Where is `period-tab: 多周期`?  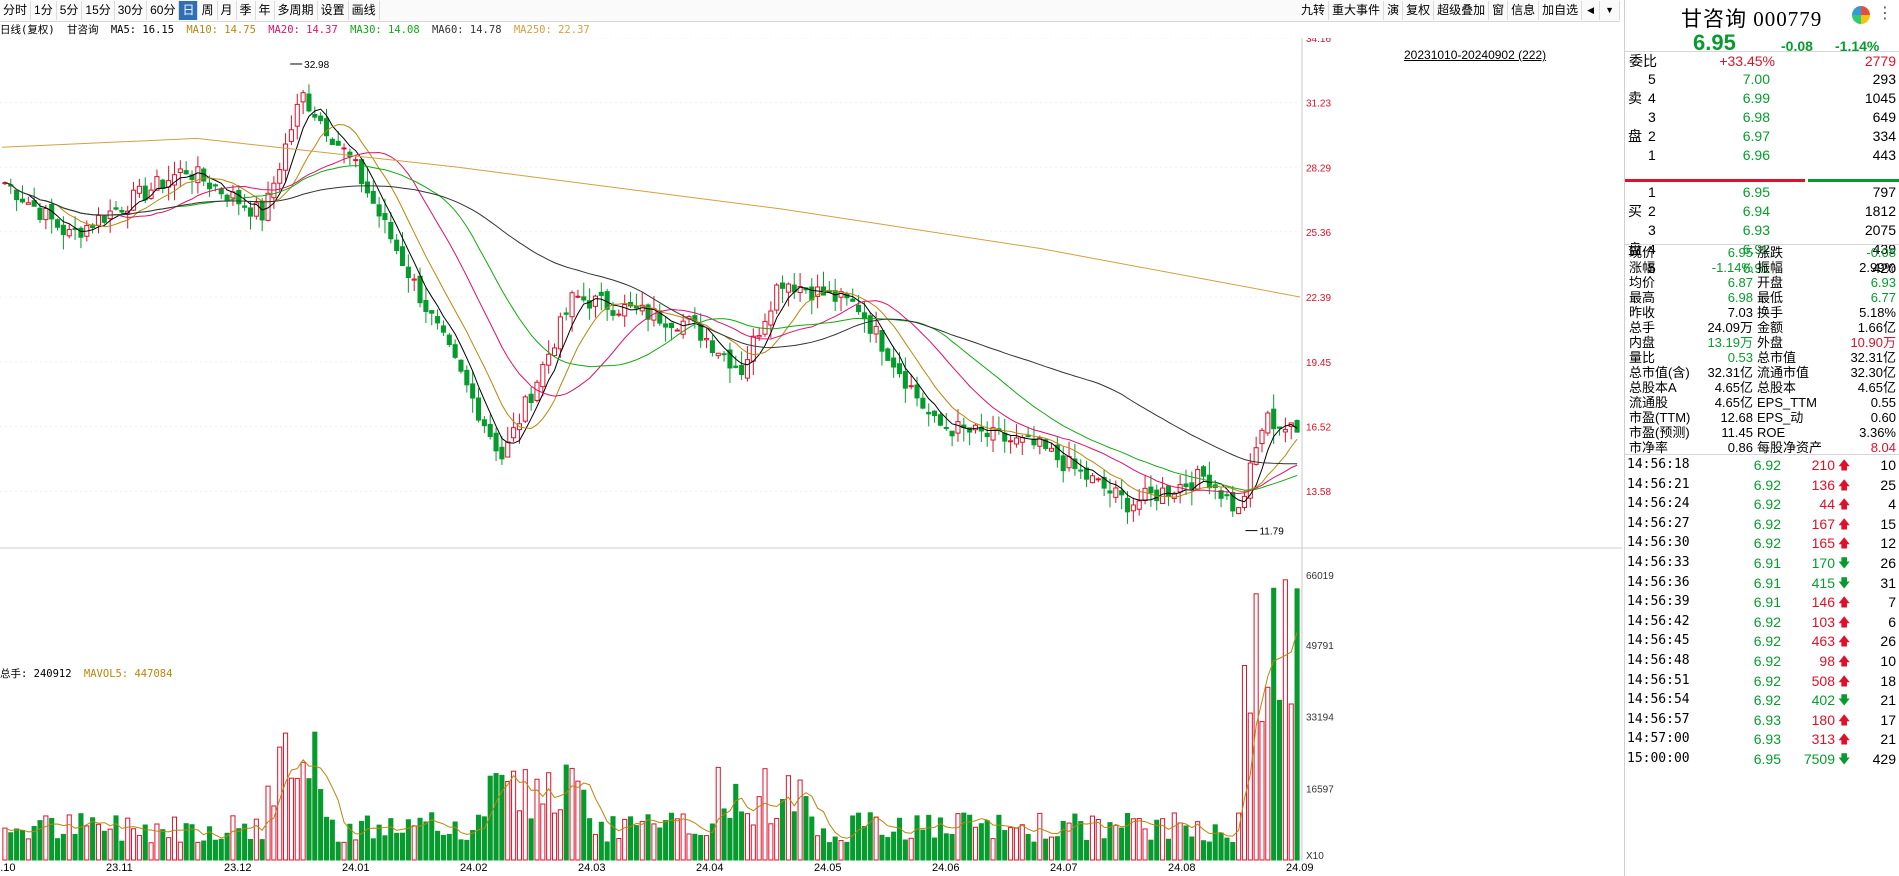 period-tab: 多周期 is located at coordinates (296, 10).